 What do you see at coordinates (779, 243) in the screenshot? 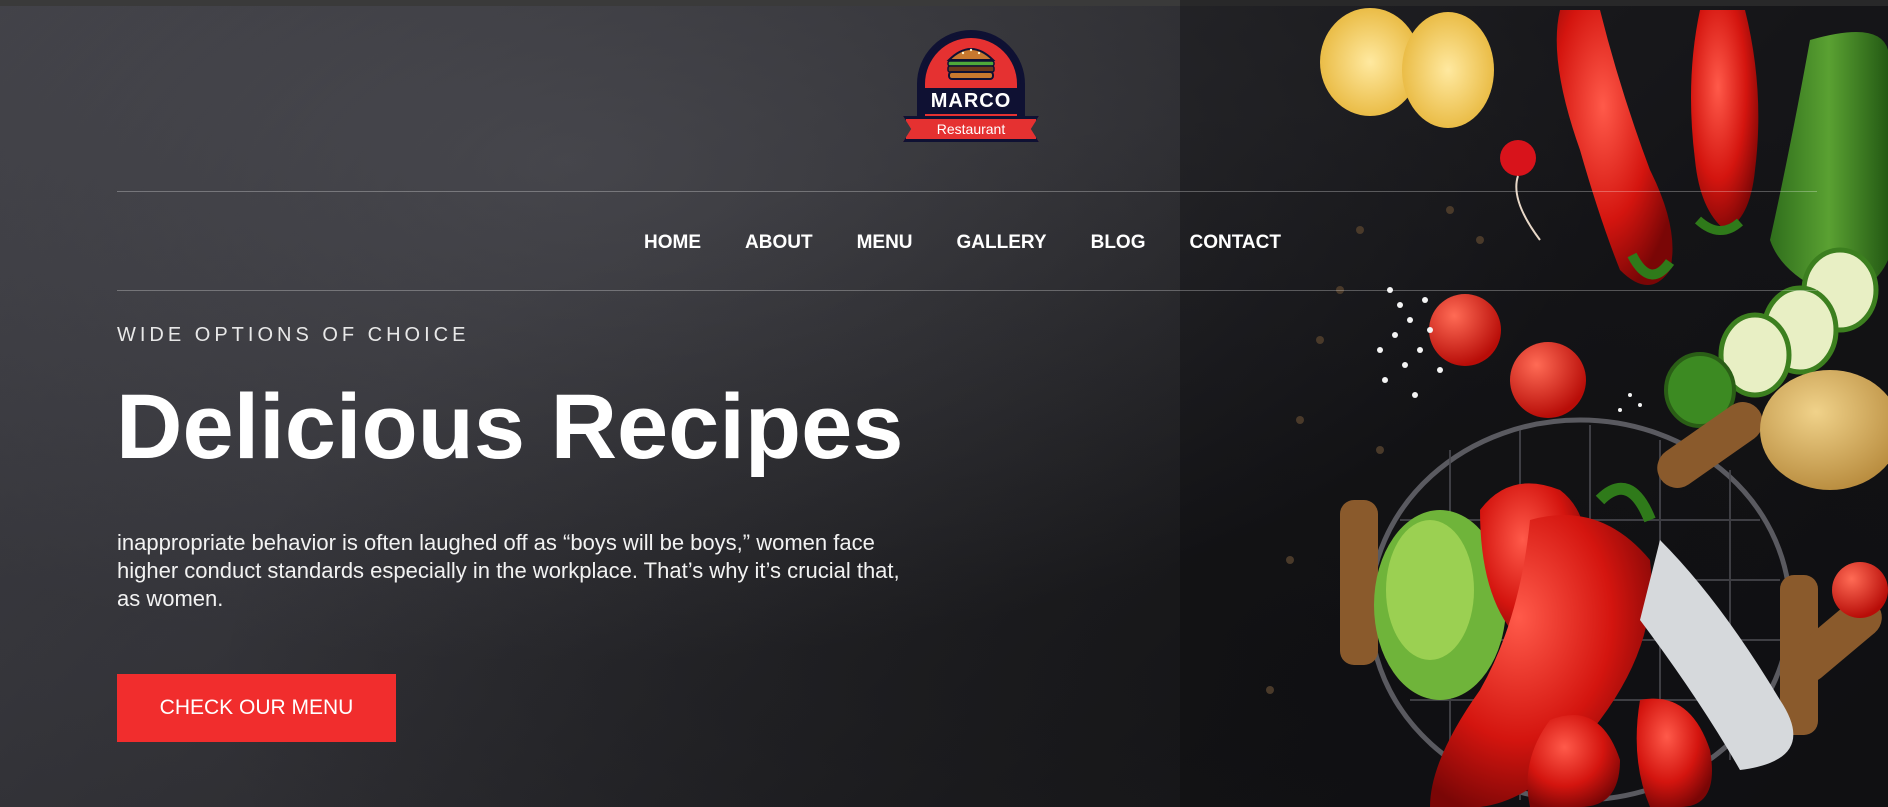
I see `nav-item-about: ABOUT` at bounding box center [779, 243].